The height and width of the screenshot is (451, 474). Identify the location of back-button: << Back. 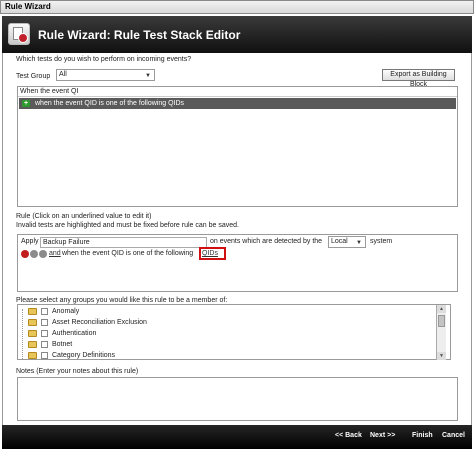
(348, 435).